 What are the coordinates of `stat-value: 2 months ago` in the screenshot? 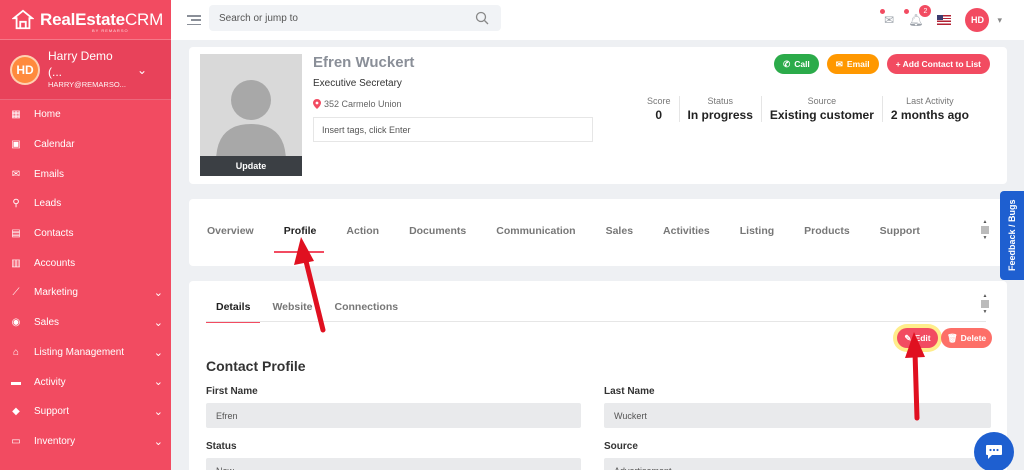 It's located at (929, 115).